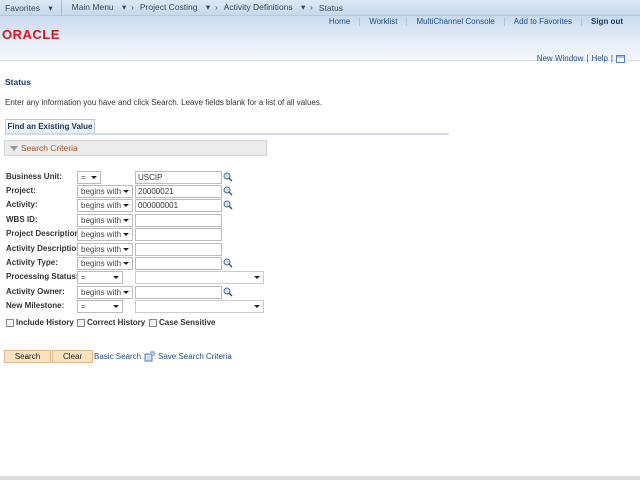  Describe the element at coordinates (45, 322) in the screenshot. I see `checkbox-label: Include History` at that location.